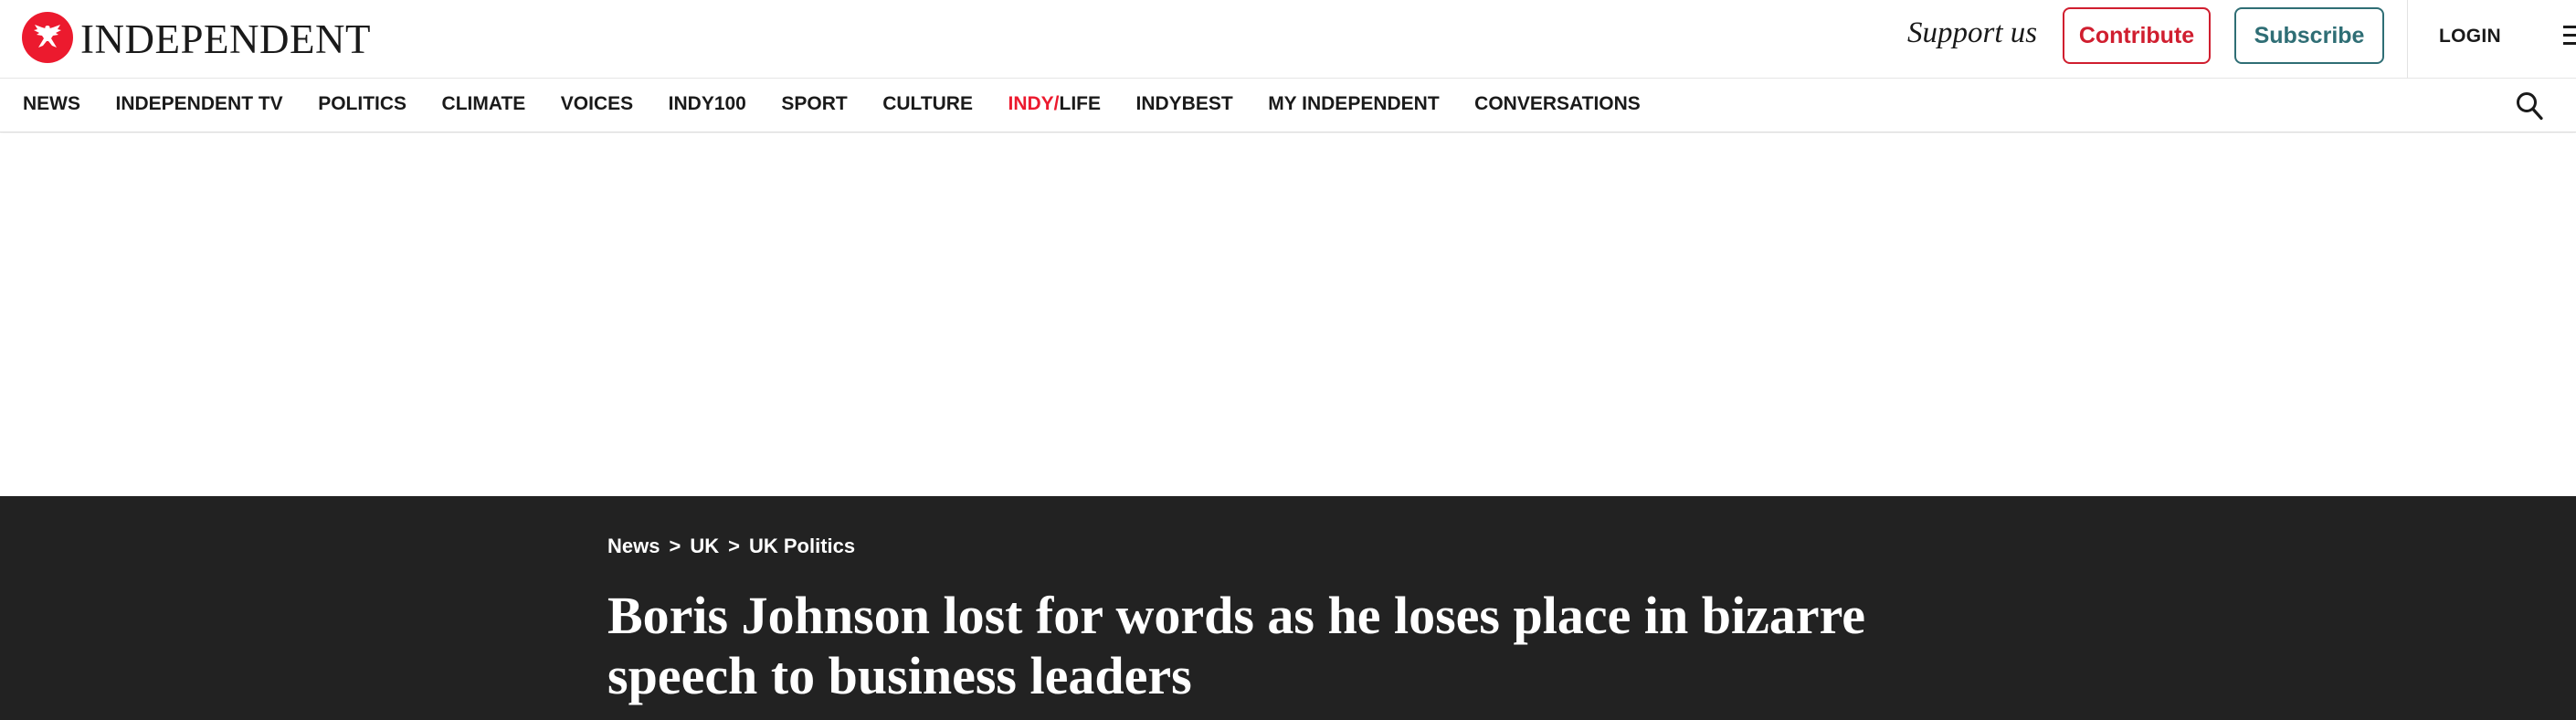  What do you see at coordinates (48, 37) in the screenshot?
I see `eagle-logo-icon` at bounding box center [48, 37].